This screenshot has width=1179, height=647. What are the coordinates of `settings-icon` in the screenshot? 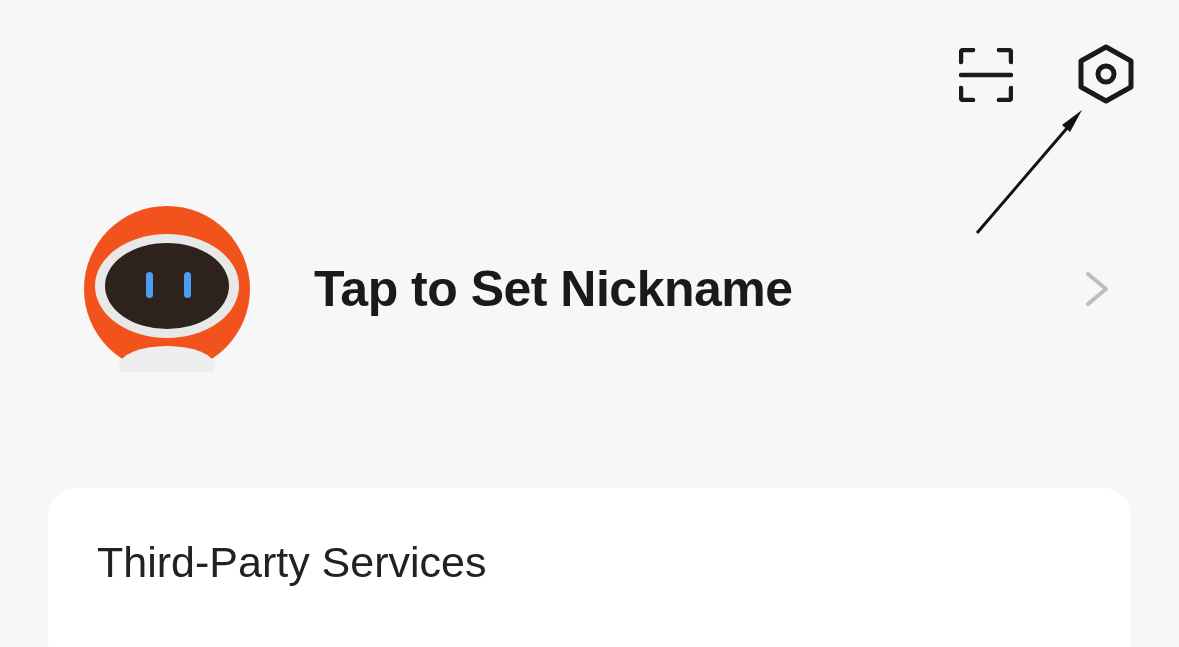 It's located at (1106, 74).